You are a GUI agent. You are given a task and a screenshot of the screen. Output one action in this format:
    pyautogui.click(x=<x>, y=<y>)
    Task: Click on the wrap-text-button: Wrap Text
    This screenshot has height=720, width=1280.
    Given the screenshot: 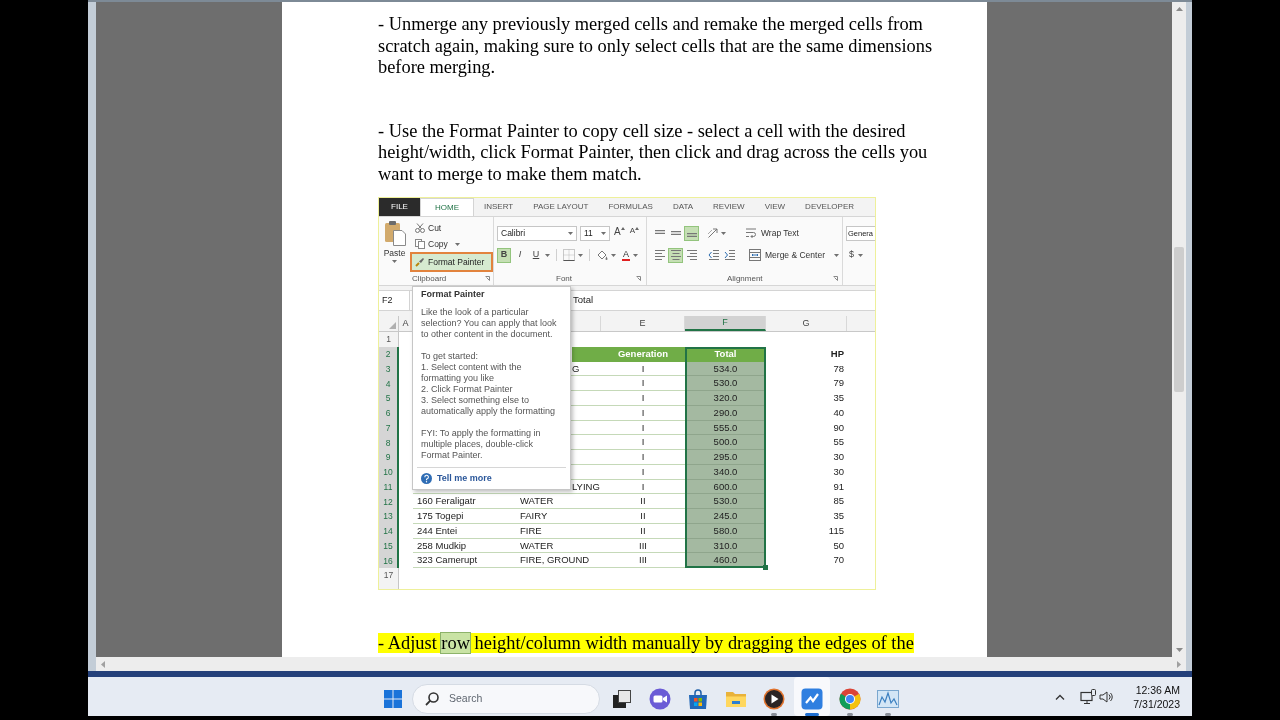 What is the action you would take?
    pyautogui.click(x=772, y=233)
    